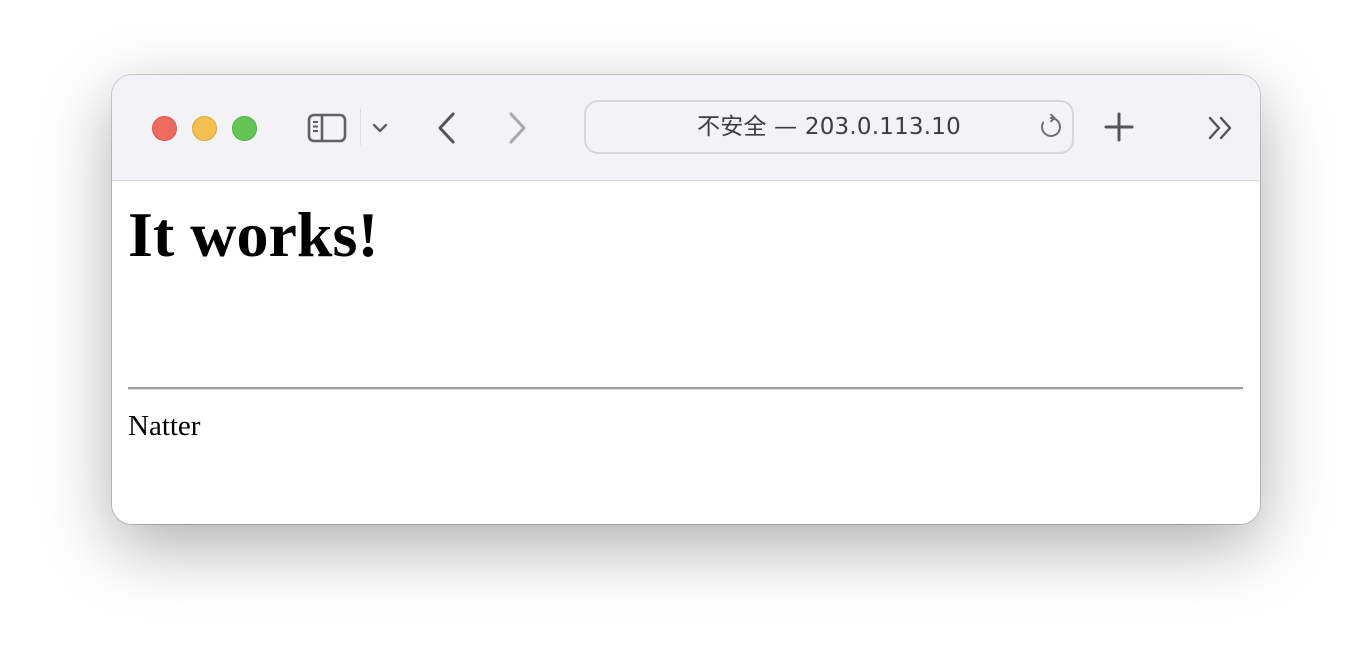 Image resolution: width=1372 pixels, height=672 pixels. I want to click on back-button, so click(447, 128).